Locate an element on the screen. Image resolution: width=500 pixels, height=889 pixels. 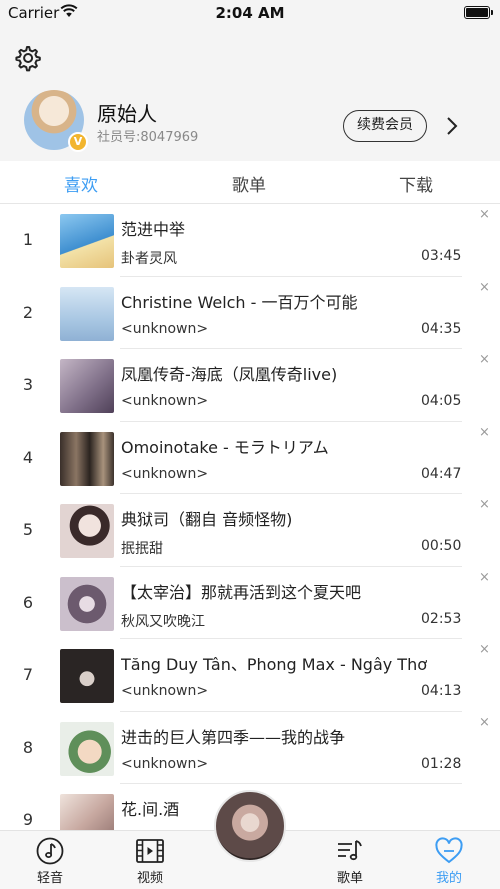
song-title: 【太宰治】那就再活到这个夏天吧 is located at coordinates (241, 592).